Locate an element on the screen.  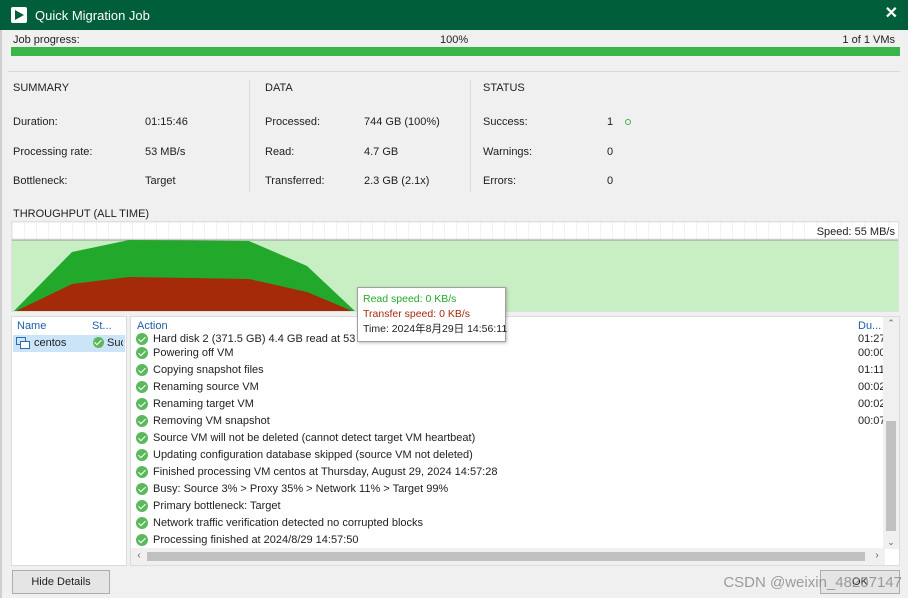
job-progress-fill is located at coordinates (455, 51).